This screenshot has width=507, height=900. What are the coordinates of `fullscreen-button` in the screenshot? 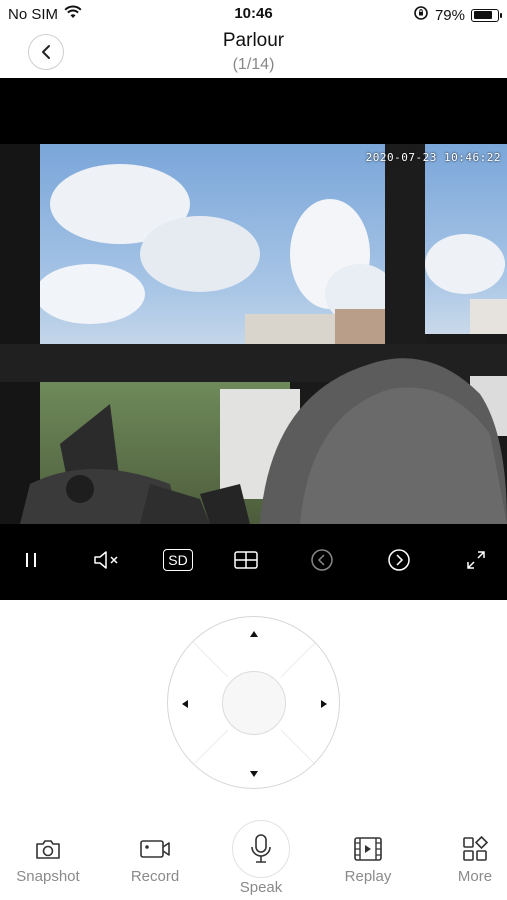 It's located at (476, 560).